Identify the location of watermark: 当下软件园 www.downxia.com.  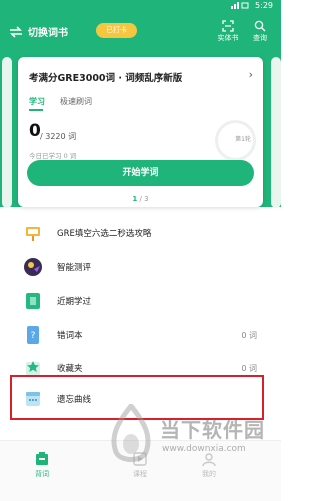
(191, 440).